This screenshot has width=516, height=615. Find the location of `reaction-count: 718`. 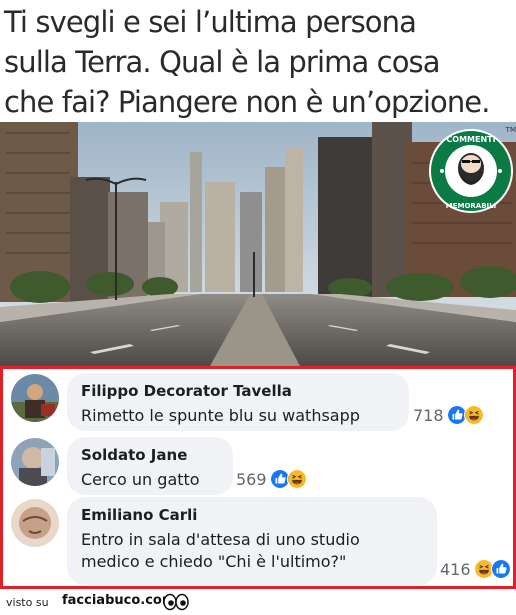

reaction-count: 718 is located at coordinates (428, 415).